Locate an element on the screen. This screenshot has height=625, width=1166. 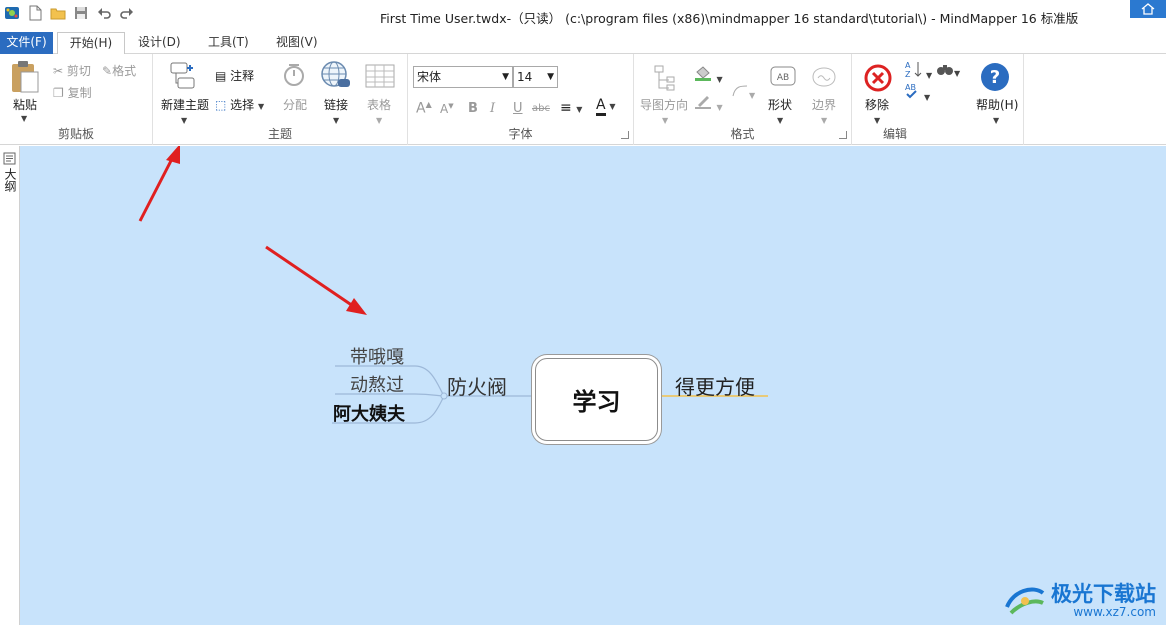
map-direction-button: 导图方向 is located at coordinates (664, 104).